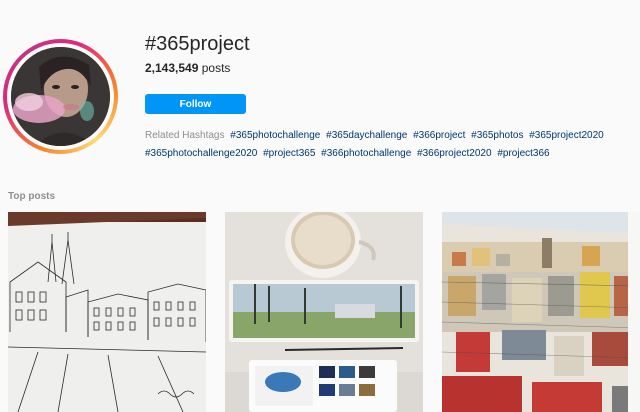 This screenshot has height=412, width=640. Describe the element at coordinates (214, 68) in the screenshot. I see `post-count-suffix: posts` at that location.